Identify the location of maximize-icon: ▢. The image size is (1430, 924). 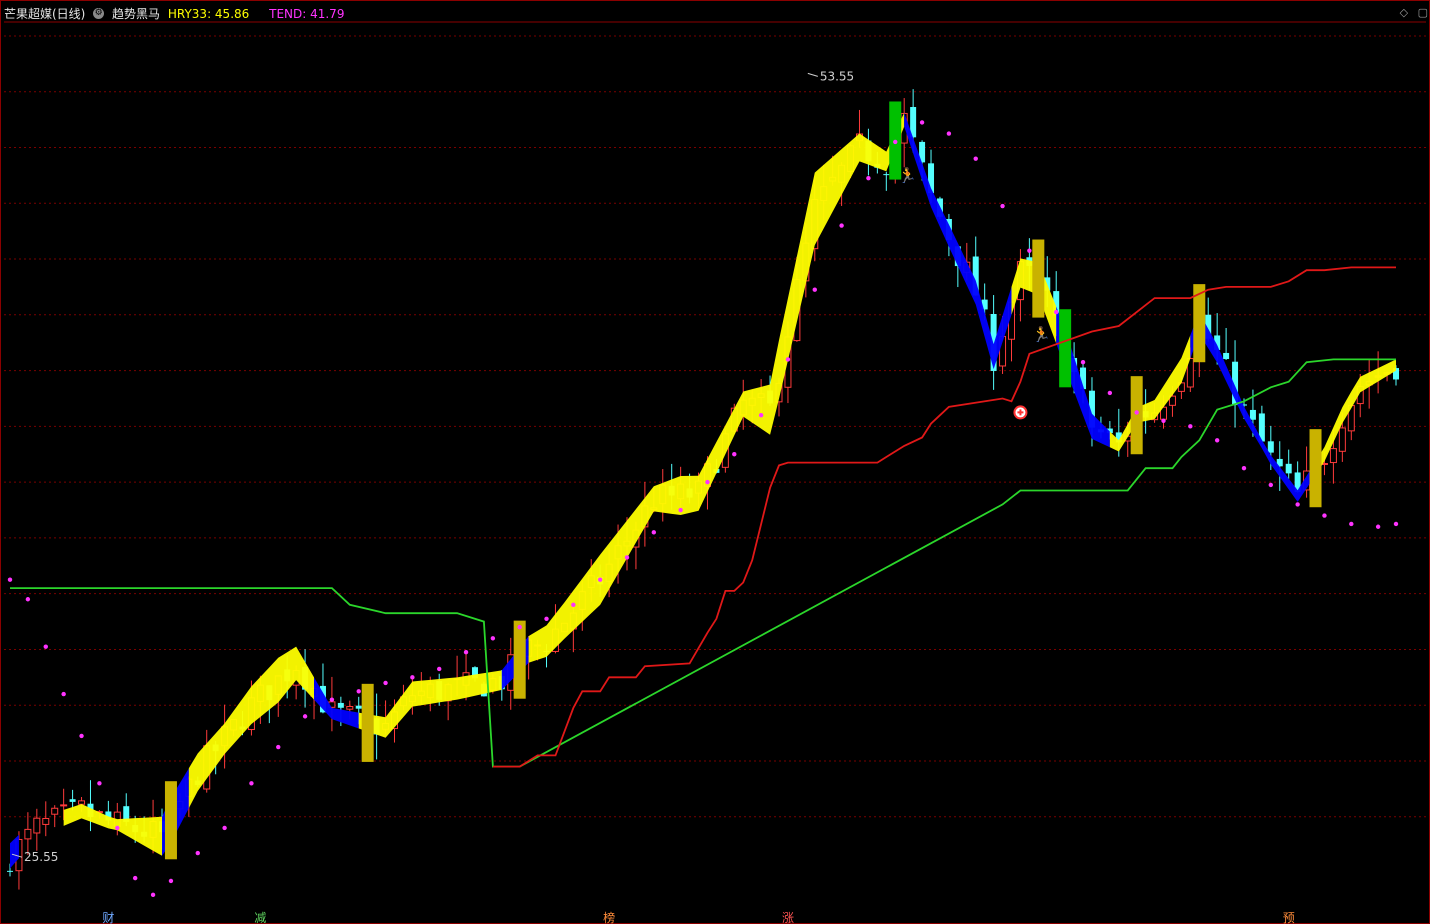
(1423, 12).